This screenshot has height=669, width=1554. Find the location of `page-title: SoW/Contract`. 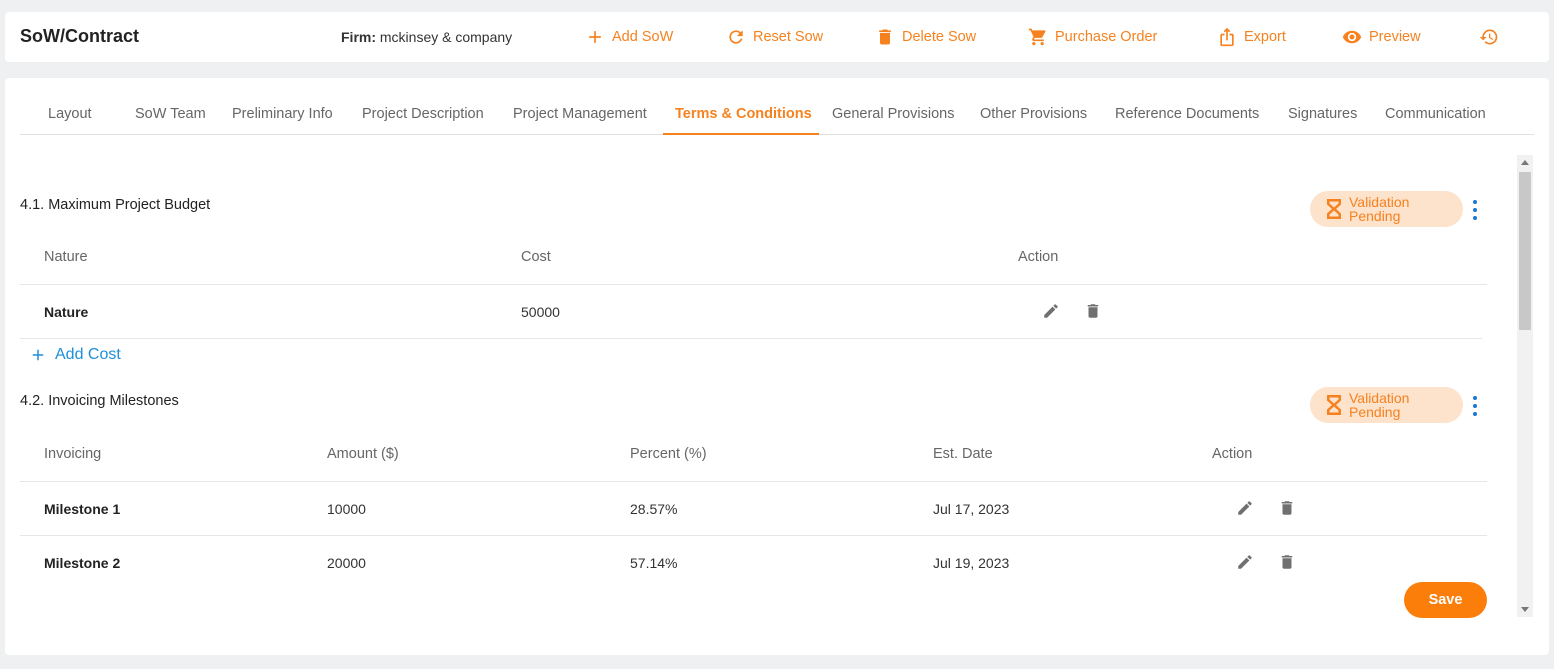

page-title: SoW/Contract is located at coordinates (79, 36).